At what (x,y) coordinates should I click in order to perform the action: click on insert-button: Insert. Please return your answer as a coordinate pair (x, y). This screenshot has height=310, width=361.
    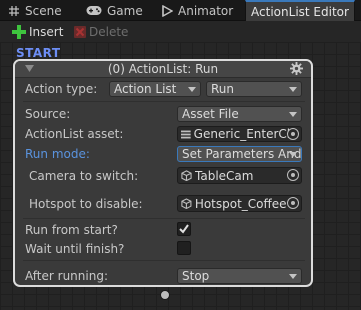
    Looking at the image, I should click on (37, 31).